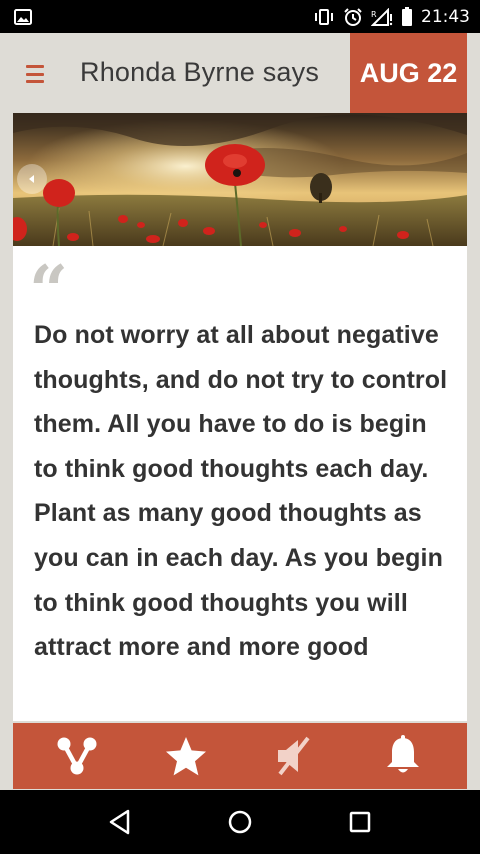 The height and width of the screenshot is (854, 480). What do you see at coordinates (382, 16) in the screenshot?
I see `signal-icon: R` at bounding box center [382, 16].